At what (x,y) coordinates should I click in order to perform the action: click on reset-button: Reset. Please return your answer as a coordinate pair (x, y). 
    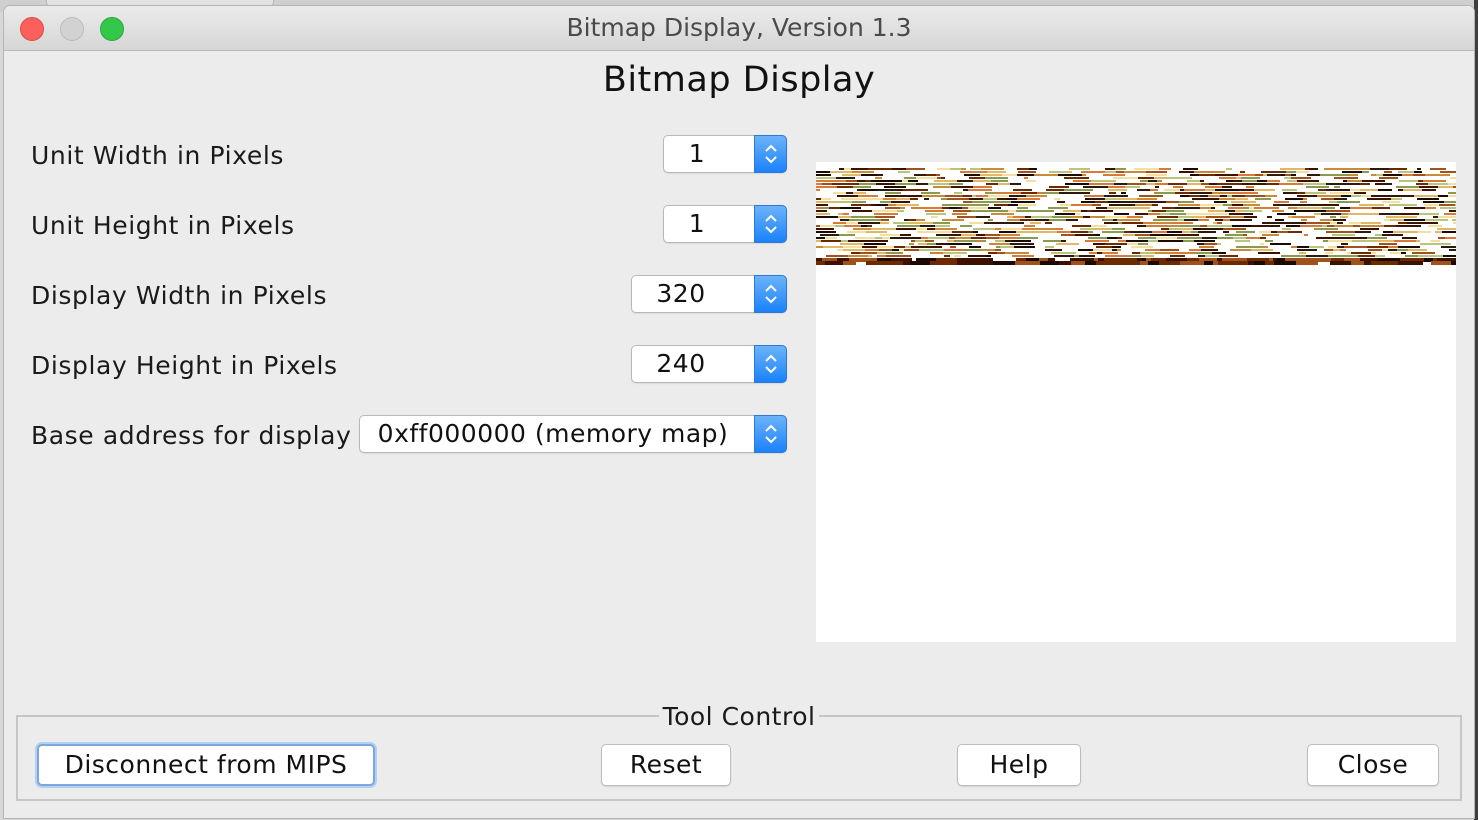
    Looking at the image, I should click on (666, 765).